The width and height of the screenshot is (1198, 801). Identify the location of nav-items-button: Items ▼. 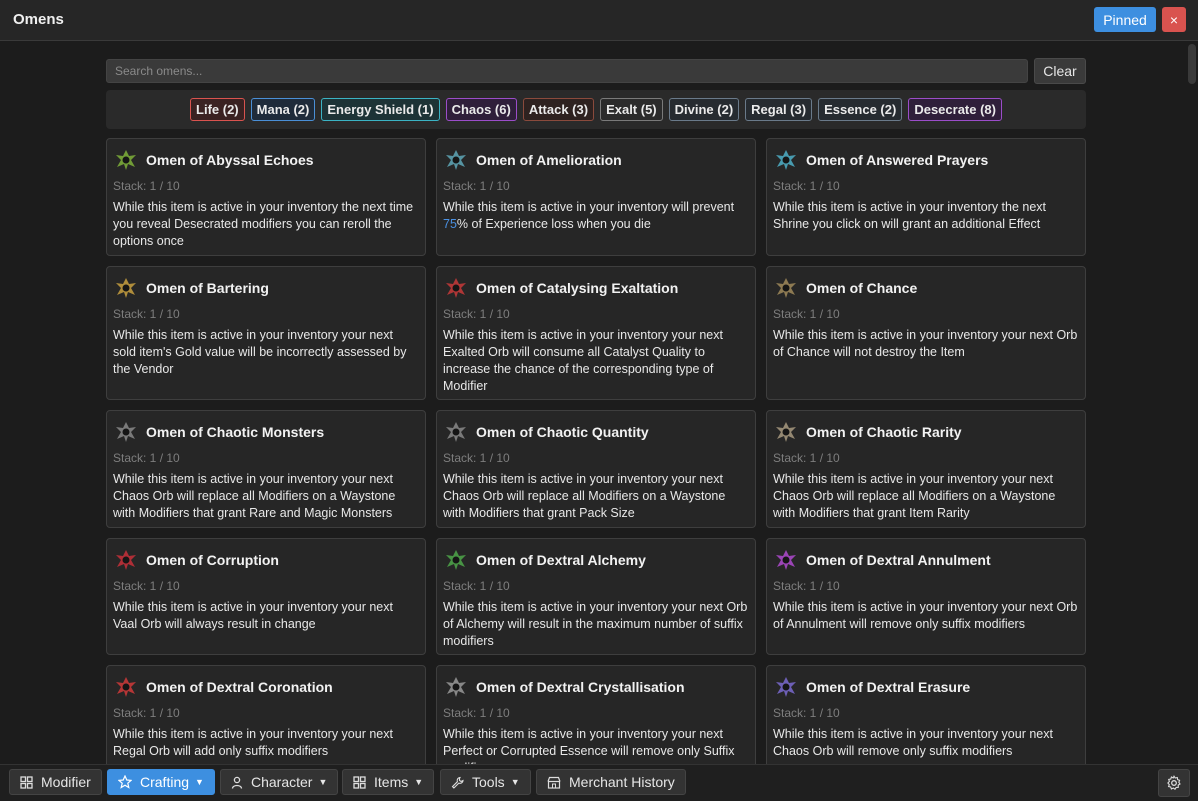
(388, 782).